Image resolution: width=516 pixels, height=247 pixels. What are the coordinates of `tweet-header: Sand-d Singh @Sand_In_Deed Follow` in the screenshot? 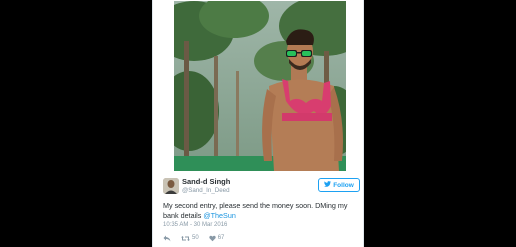 It's located at (259, 188).